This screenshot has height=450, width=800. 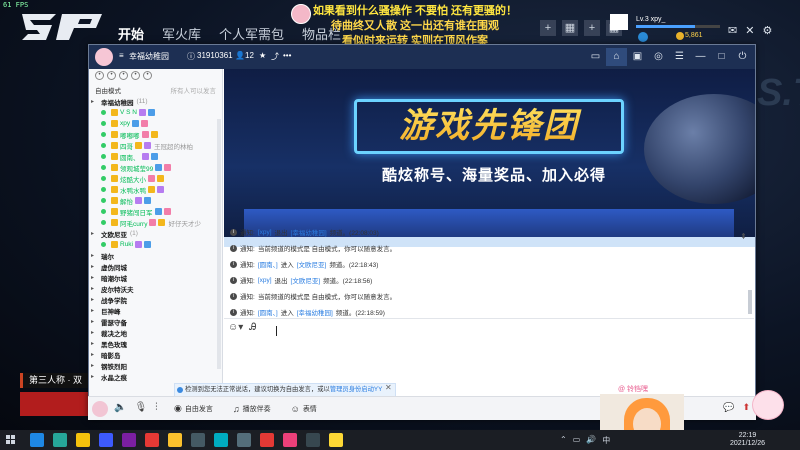 What do you see at coordinates (156, 332) in the screenshot?
I see `channel-row: ▸ 裁决之地` at bounding box center [156, 332].